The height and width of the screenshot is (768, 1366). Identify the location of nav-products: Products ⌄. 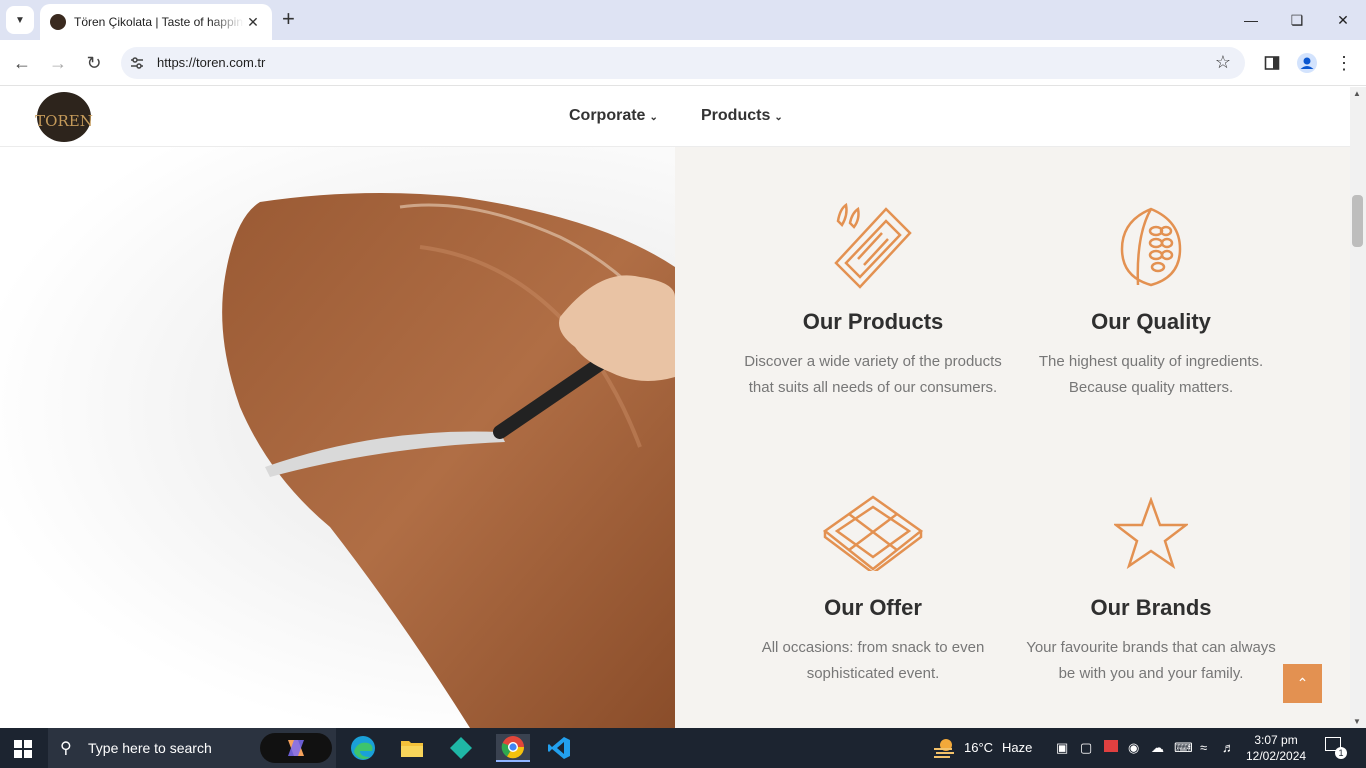
(742, 116).